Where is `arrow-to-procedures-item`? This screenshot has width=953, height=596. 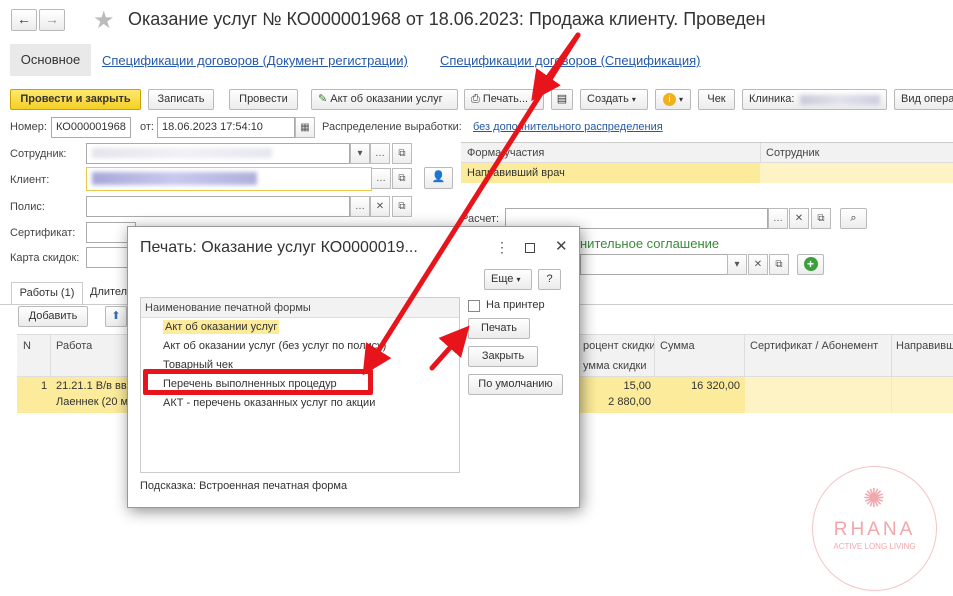 arrow-to-procedures-item is located at coordinates (471, 204).